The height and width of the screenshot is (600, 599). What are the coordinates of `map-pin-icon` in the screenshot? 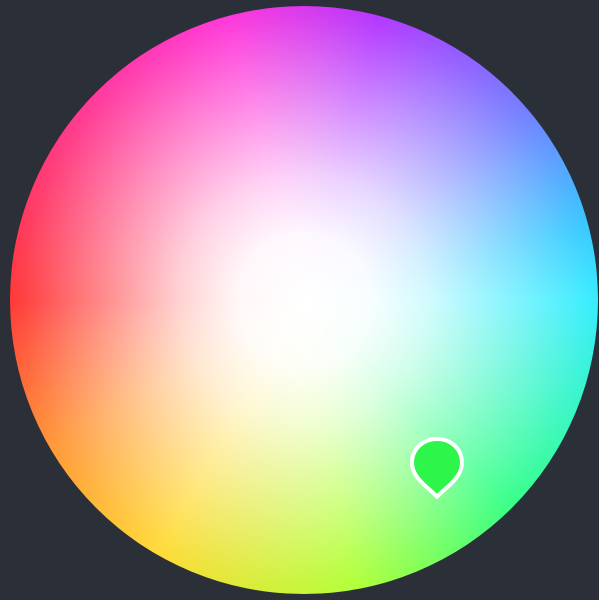 It's located at (437, 468).